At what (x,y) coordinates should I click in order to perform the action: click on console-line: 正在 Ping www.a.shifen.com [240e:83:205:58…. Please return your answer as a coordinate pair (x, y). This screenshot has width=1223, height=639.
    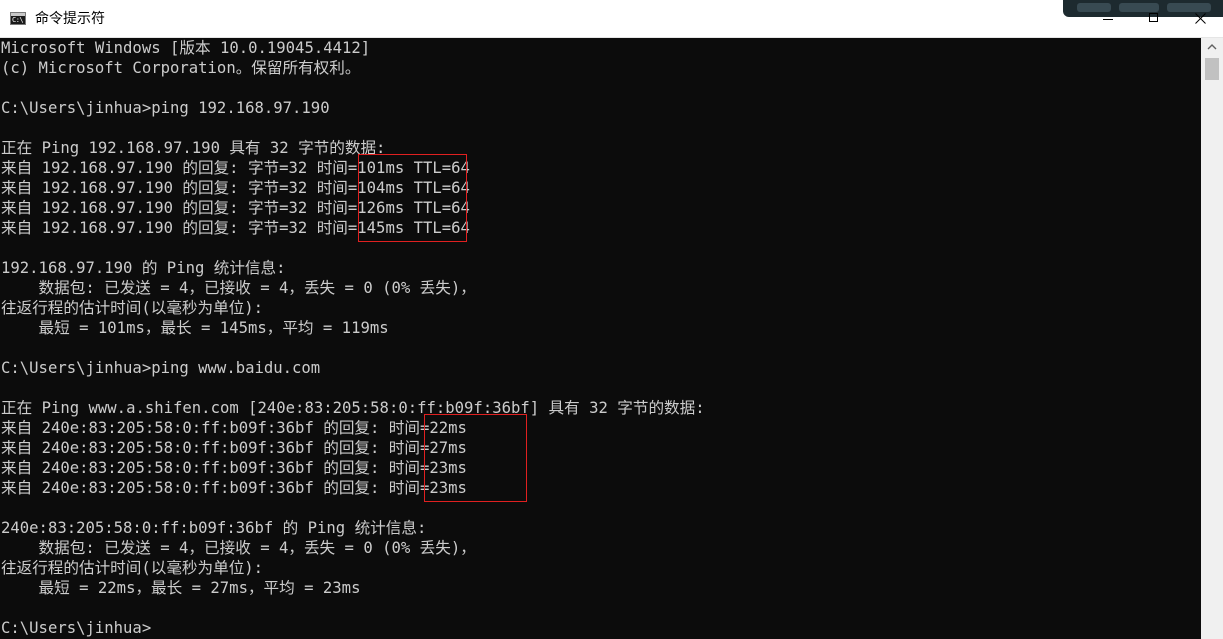
    Looking at the image, I should click on (353, 408).